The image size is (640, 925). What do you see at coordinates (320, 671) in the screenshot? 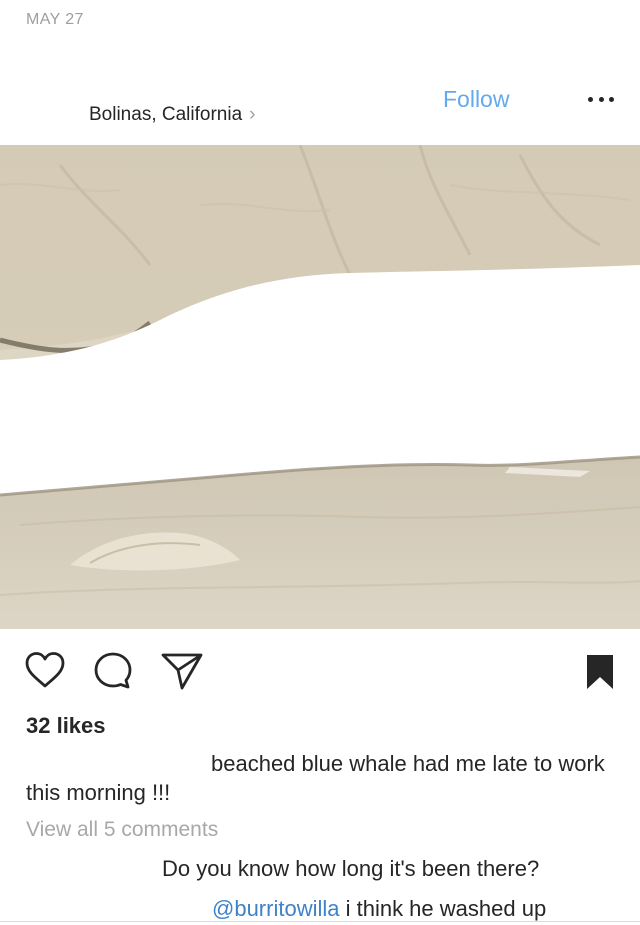
I see `action-bar` at bounding box center [320, 671].